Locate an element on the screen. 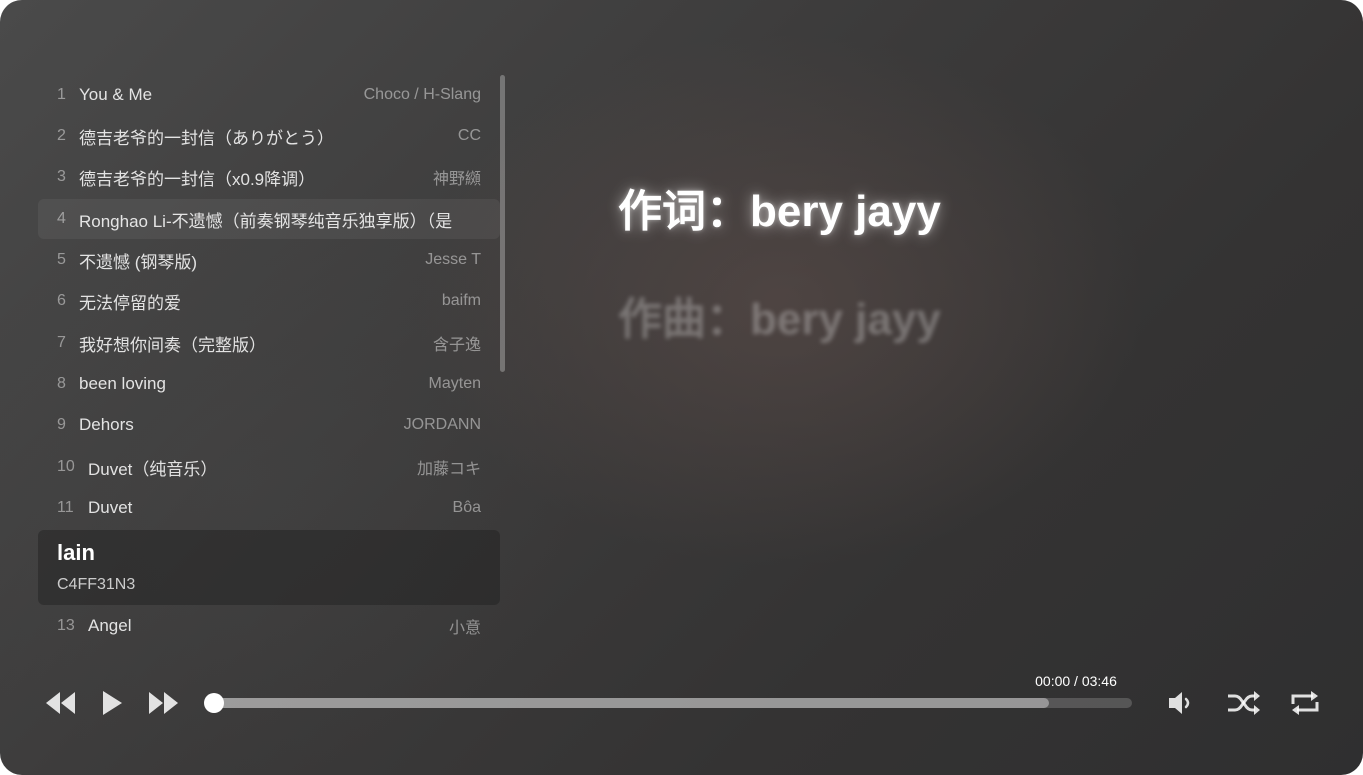 Image resolution: width=1363 pixels, height=775 pixels. track-title: 不遗憾 (钢琴版) is located at coordinates (138, 262).